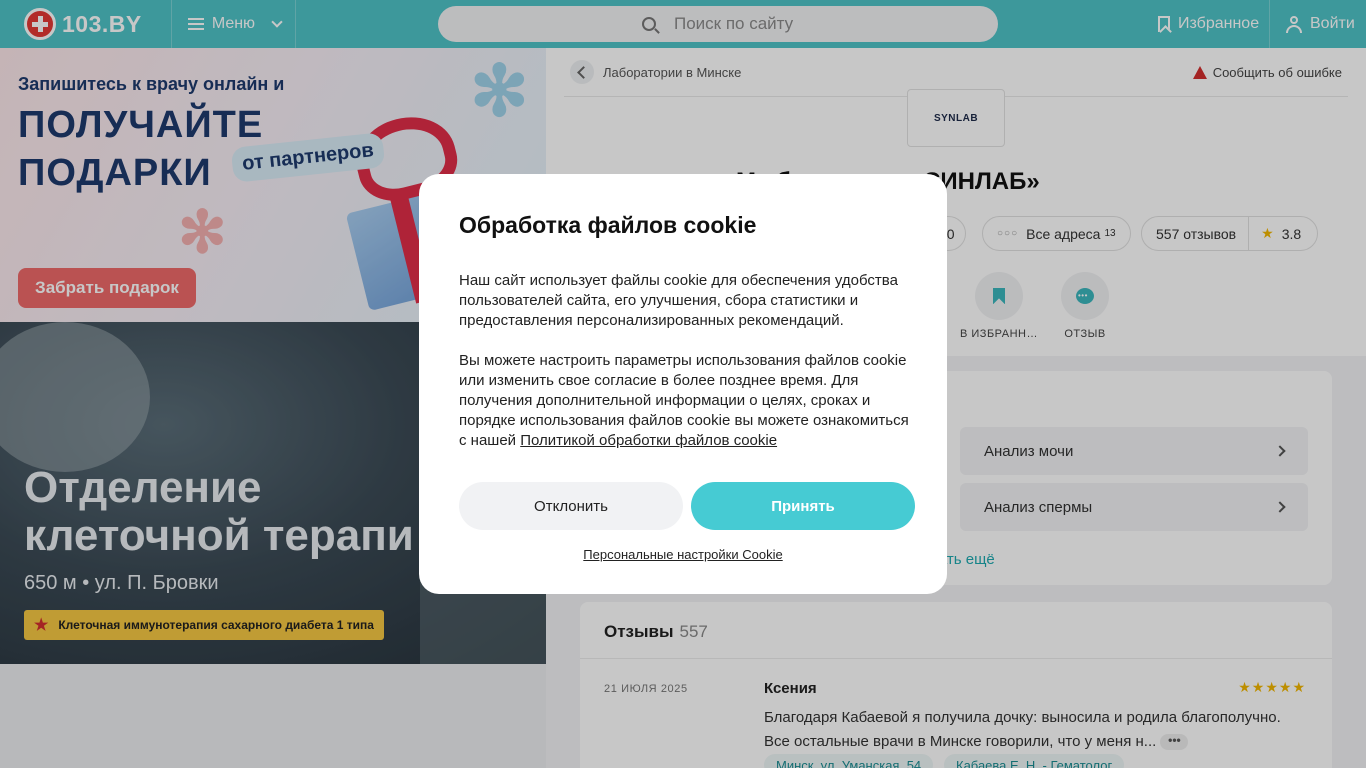 The image size is (1366, 768). I want to click on cookie-policy-link: Политикой обработки файлов cookie, so click(648, 440).